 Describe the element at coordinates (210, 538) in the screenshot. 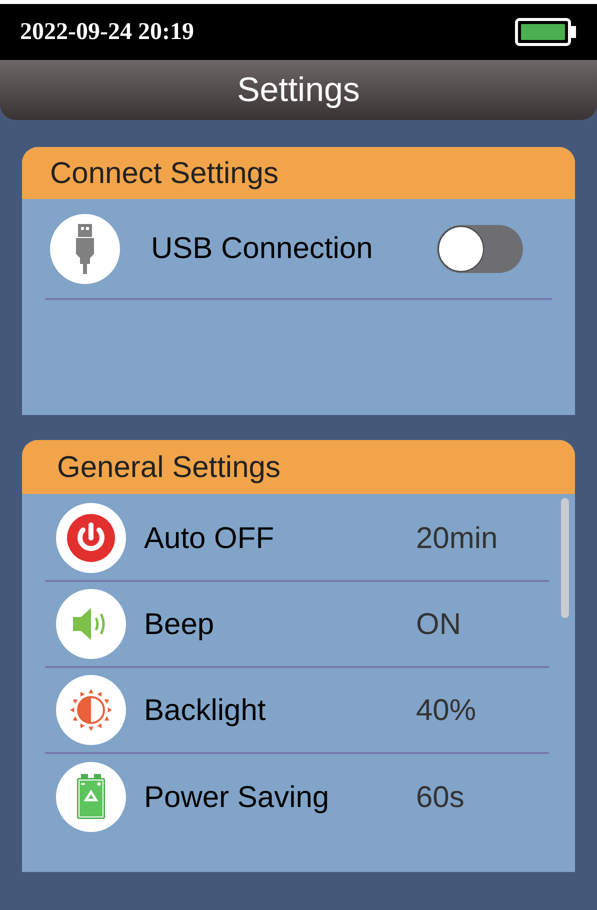

I see `setting-label: Auto OFF` at that location.